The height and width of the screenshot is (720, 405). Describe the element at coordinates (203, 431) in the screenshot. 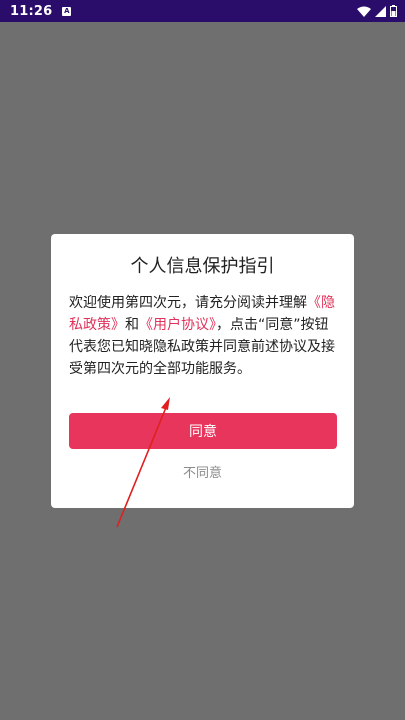

I see `agree-button: 同意` at that location.